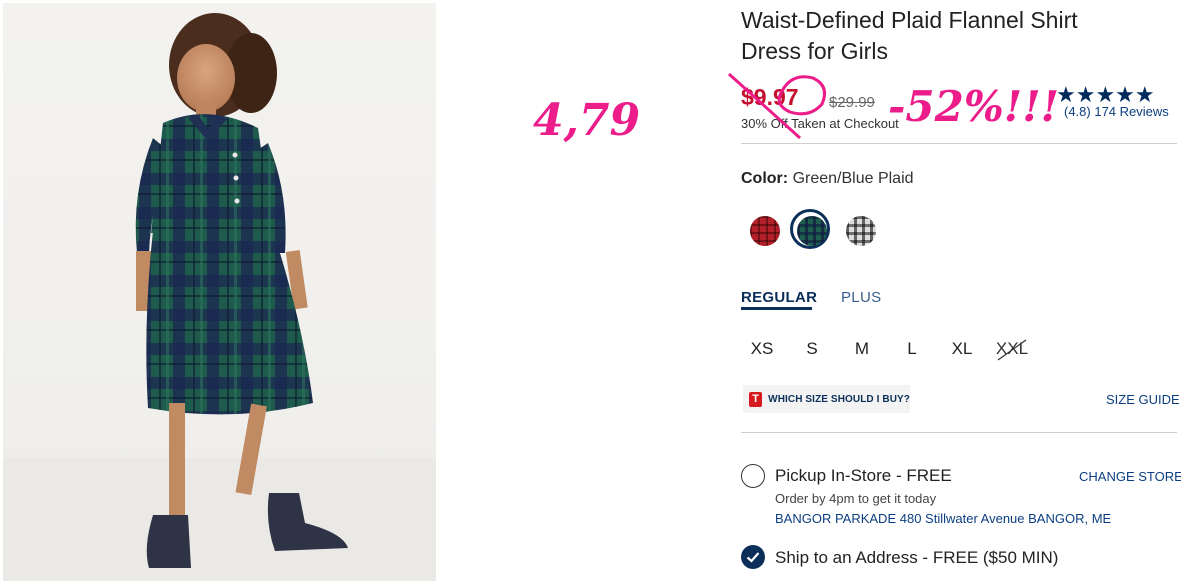 This screenshot has width=1181, height=582. What do you see at coordinates (776, 308) in the screenshot?
I see `tab-active-underline` at bounding box center [776, 308].